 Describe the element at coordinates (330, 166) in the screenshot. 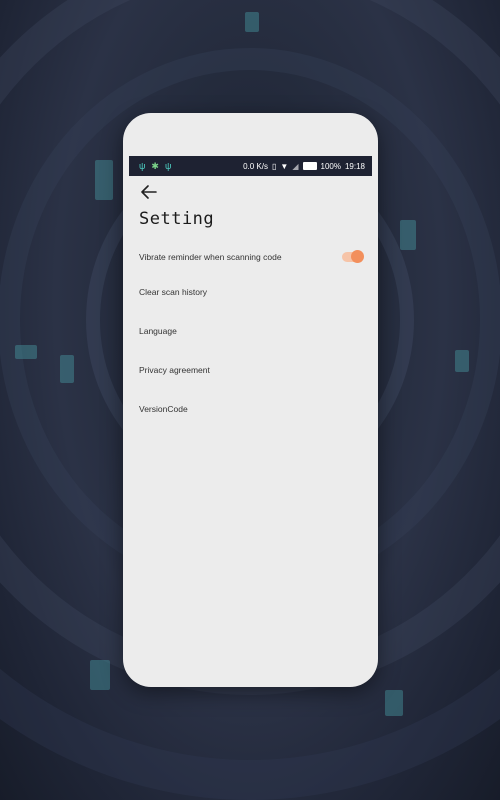

I see `battery-percent: 100%` at that location.